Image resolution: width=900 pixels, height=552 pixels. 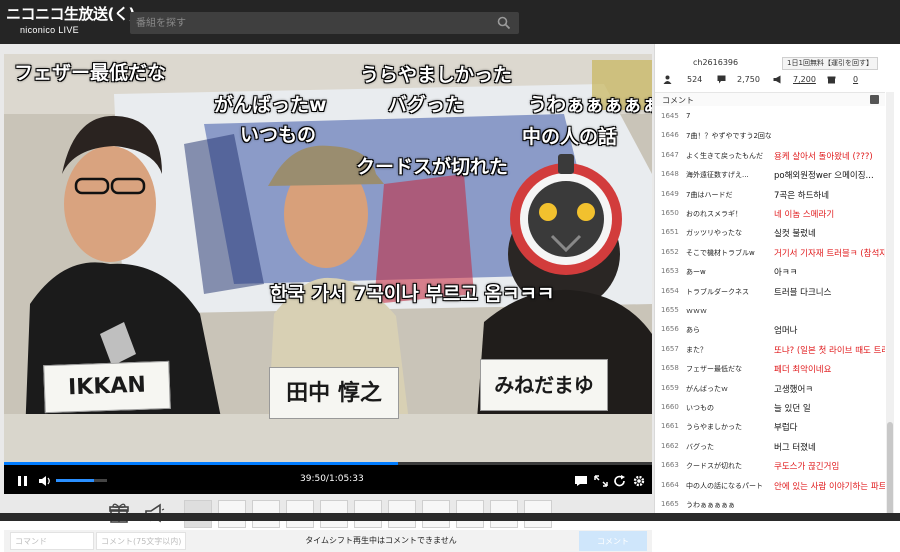 What do you see at coordinates (770, 407) in the screenshot?
I see `comment-row: 1660 いつもの 늘 있던 일` at bounding box center [770, 407].